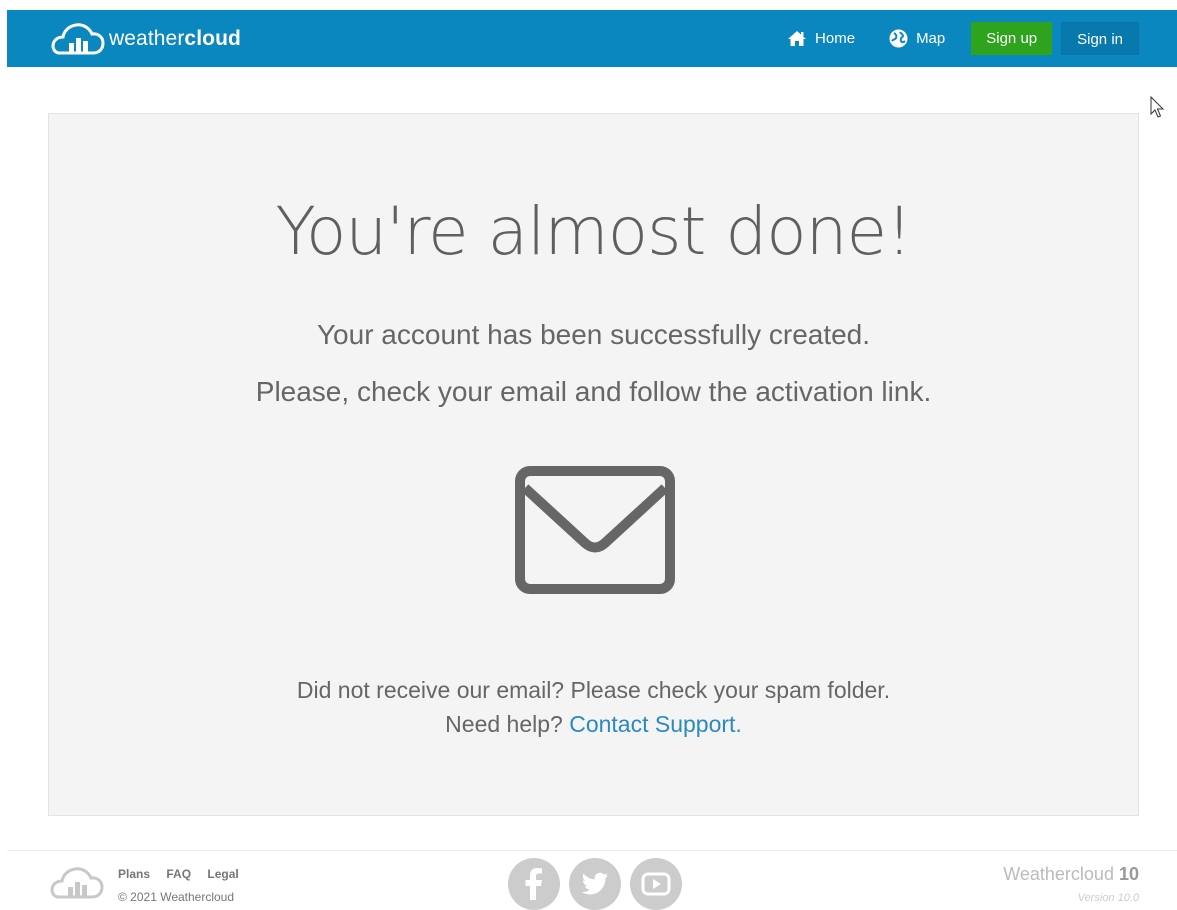  What do you see at coordinates (78, 39) in the screenshot?
I see `cloud-logo-icon` at bounding box center [78, 39].